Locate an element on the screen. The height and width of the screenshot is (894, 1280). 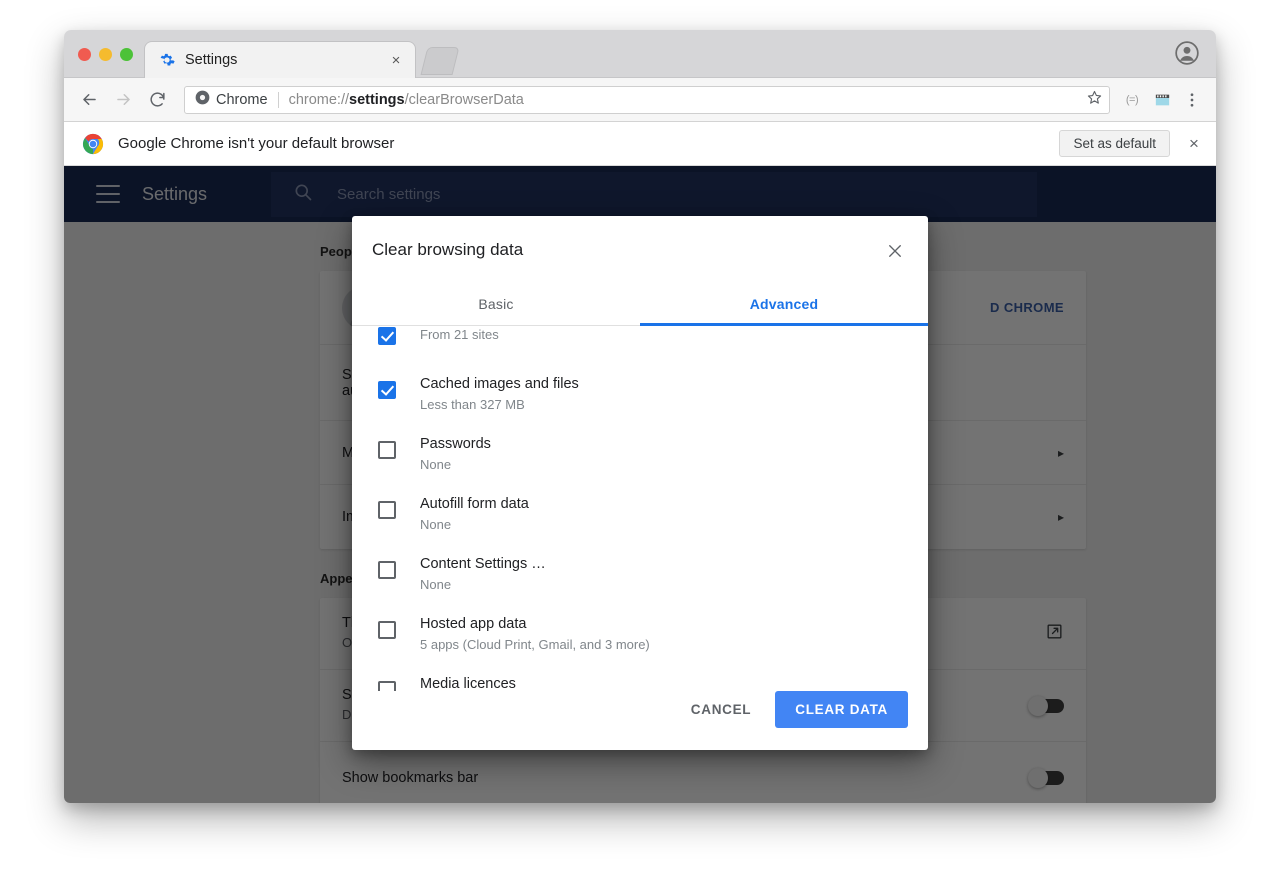
option-label: Hosted app data is located at coordinates (473, 624).